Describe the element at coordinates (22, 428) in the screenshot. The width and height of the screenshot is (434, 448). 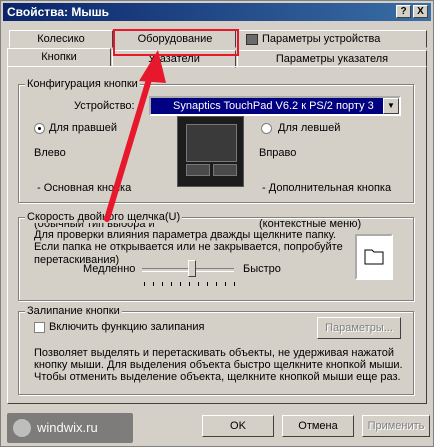
I see `watermark-logo-icon` at that location.